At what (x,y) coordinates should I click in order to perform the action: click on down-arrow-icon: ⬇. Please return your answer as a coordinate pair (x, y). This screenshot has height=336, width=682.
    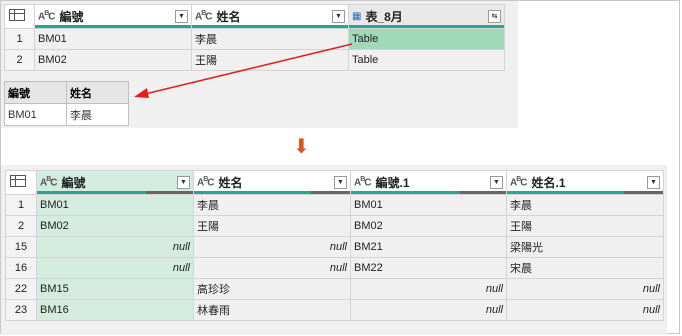
    Looking at the image, I should click on (301, 147).